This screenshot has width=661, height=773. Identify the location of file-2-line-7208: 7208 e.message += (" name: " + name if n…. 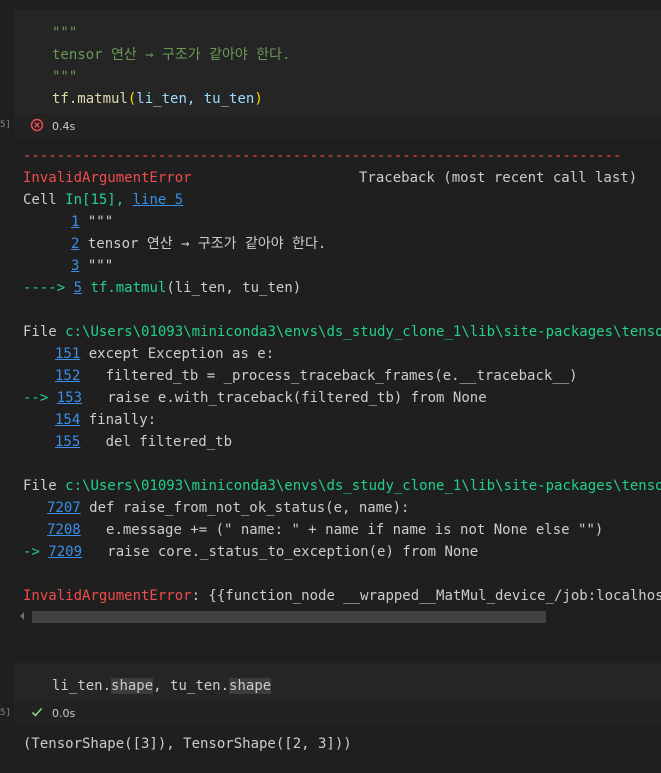
(325, 530).